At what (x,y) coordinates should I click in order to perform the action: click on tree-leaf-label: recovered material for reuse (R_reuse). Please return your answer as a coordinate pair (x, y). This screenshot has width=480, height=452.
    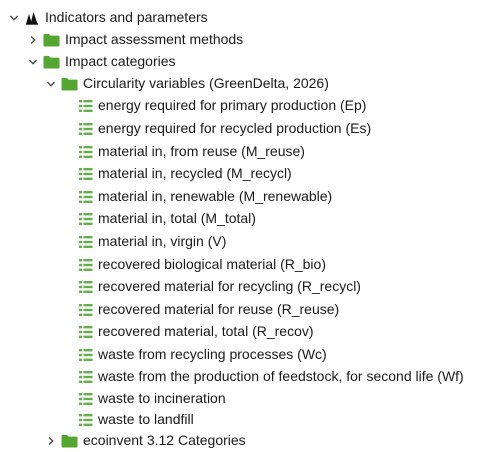
    Looking at the image, I should click on (219, 309).